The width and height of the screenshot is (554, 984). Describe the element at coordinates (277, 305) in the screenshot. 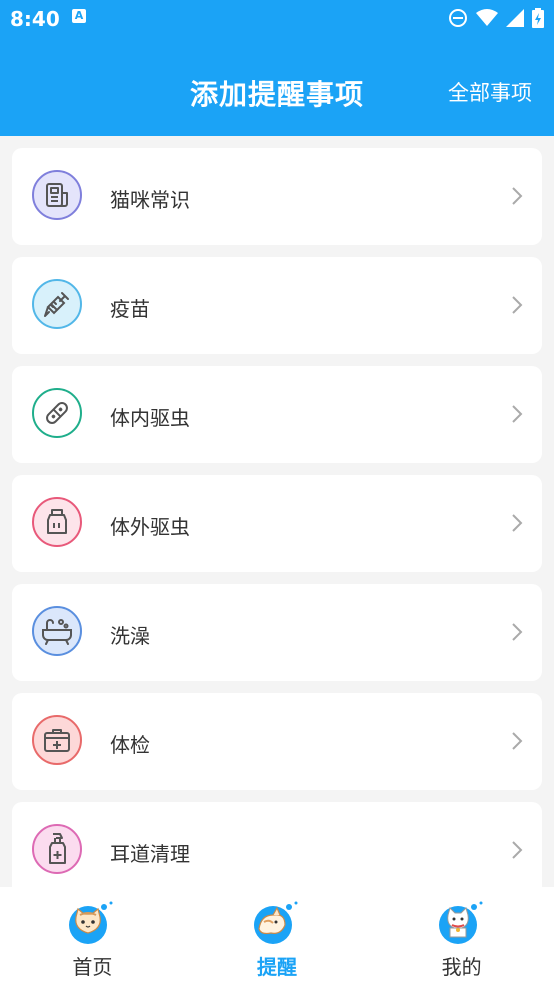

I see `list-item-vaccine: 疫苗` at that location.